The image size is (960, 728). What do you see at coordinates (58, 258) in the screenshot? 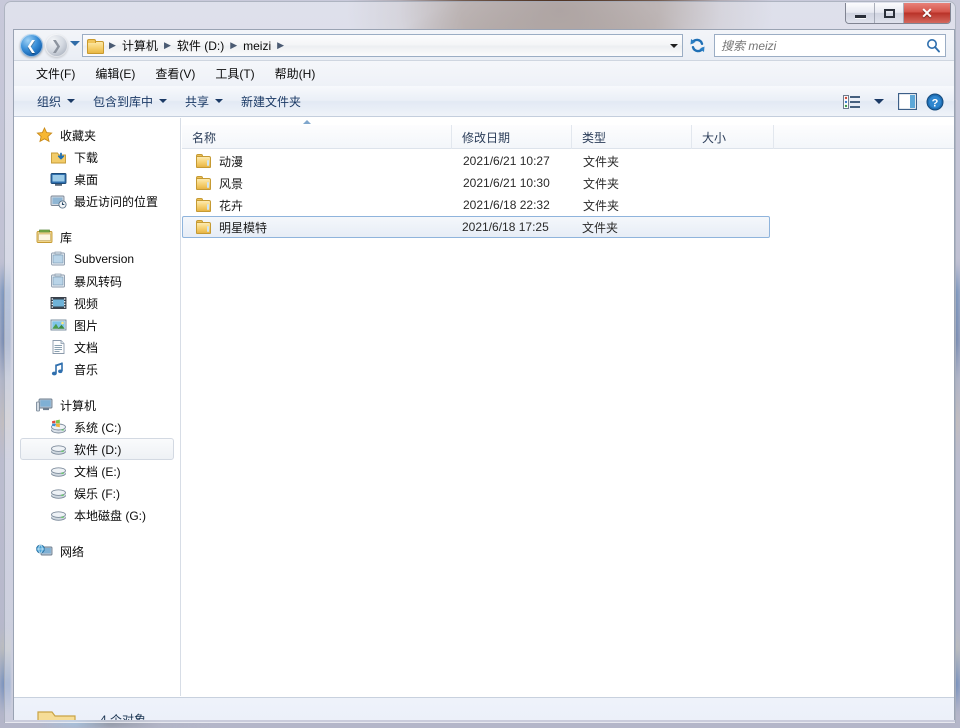
I see `library-icon` at bounding box center [58, 258].